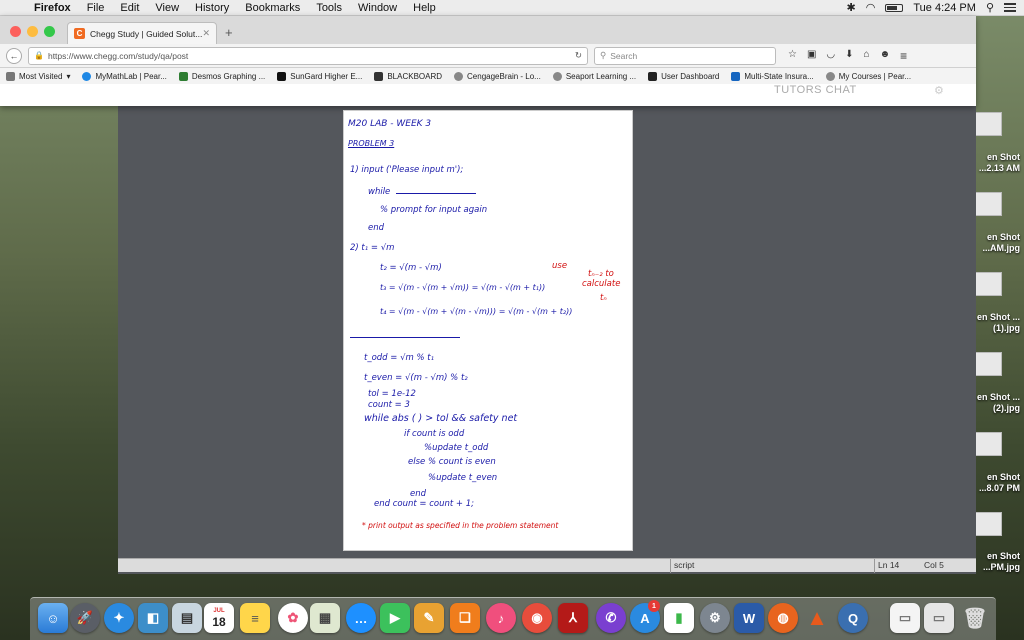 The width and height of the screenshot is (1024, 640). What do you see at coordinates (255, 618) in the screenshot?
I see `notes-icon: ≡` at bounding box center [255, 618].